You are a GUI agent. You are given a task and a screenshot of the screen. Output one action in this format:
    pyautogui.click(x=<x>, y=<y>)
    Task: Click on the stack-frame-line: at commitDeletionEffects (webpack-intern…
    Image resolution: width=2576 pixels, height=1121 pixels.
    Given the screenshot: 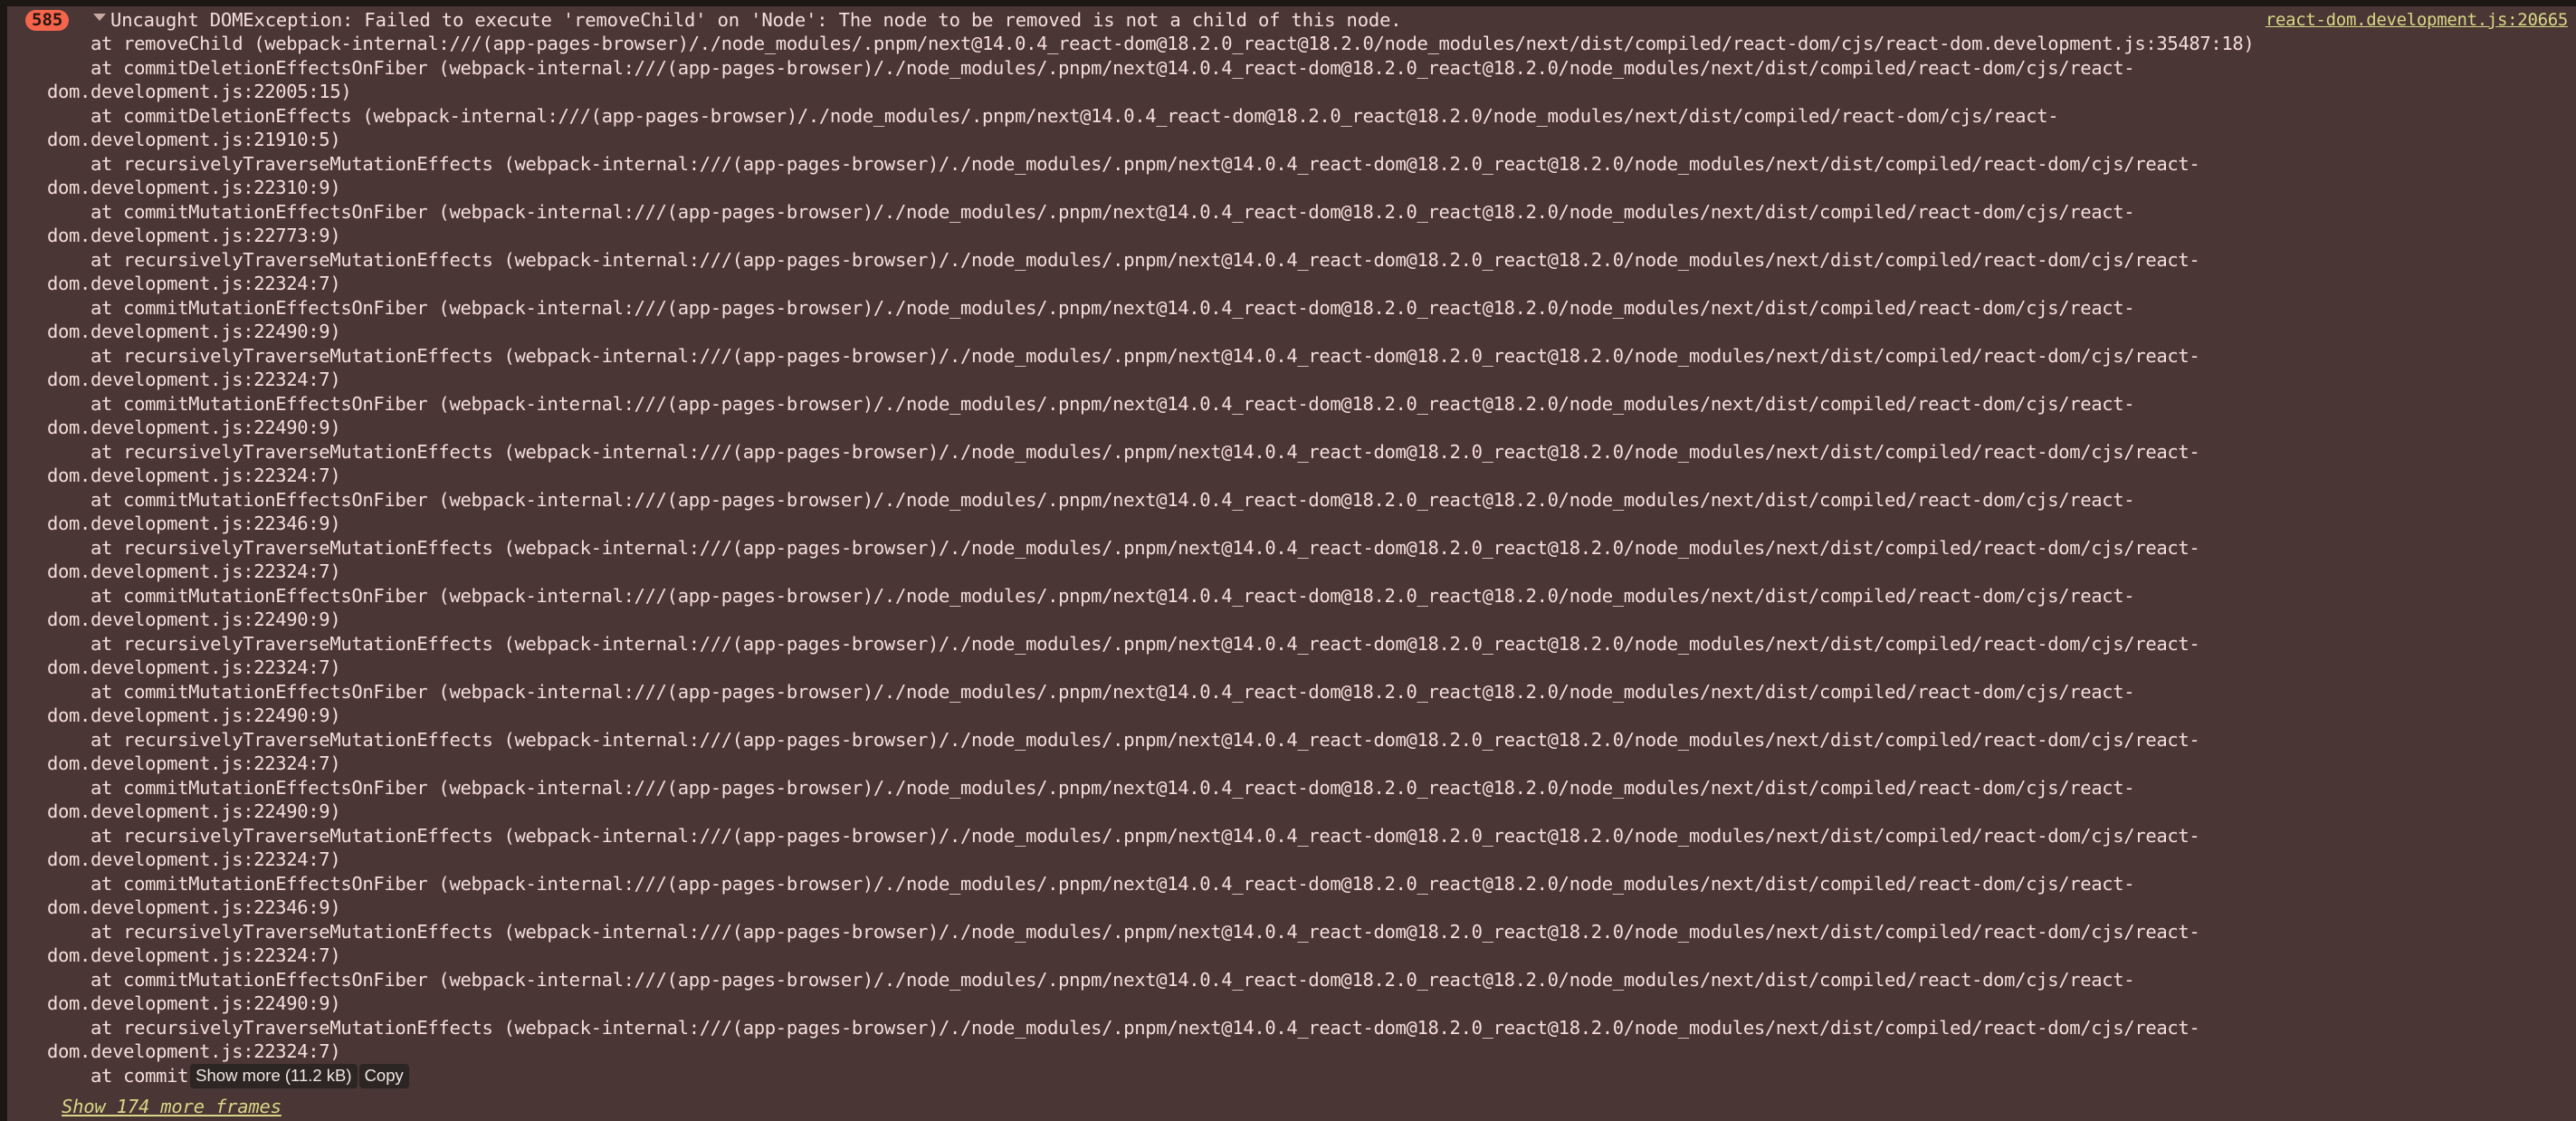 What is the action you would take?
    pyautogui.click(x=1053, y=115)
    